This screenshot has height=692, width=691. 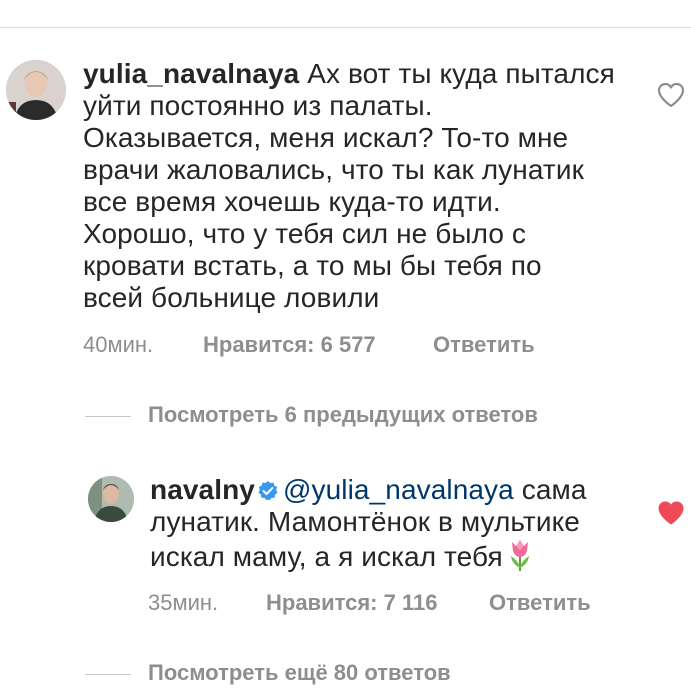 I want to click on view-replies-label: Посмотреть ещё 80 ответов, so click(x=299, y=673).